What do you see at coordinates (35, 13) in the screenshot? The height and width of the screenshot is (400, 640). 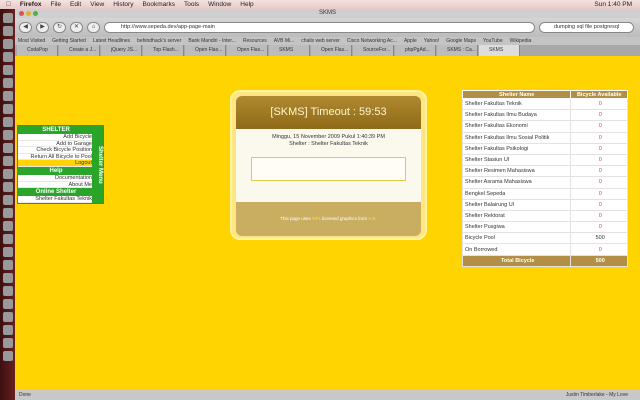 I see `zoom-window-button` at bounding box center [35, 13].